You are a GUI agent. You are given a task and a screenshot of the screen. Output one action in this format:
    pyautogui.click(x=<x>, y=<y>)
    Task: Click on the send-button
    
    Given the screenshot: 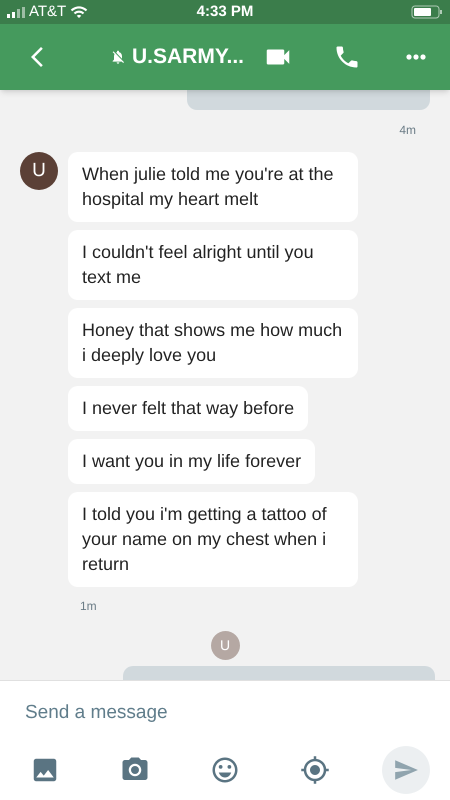 What is the action you would take?
    pyautogui.click(x=406, y=770)
    